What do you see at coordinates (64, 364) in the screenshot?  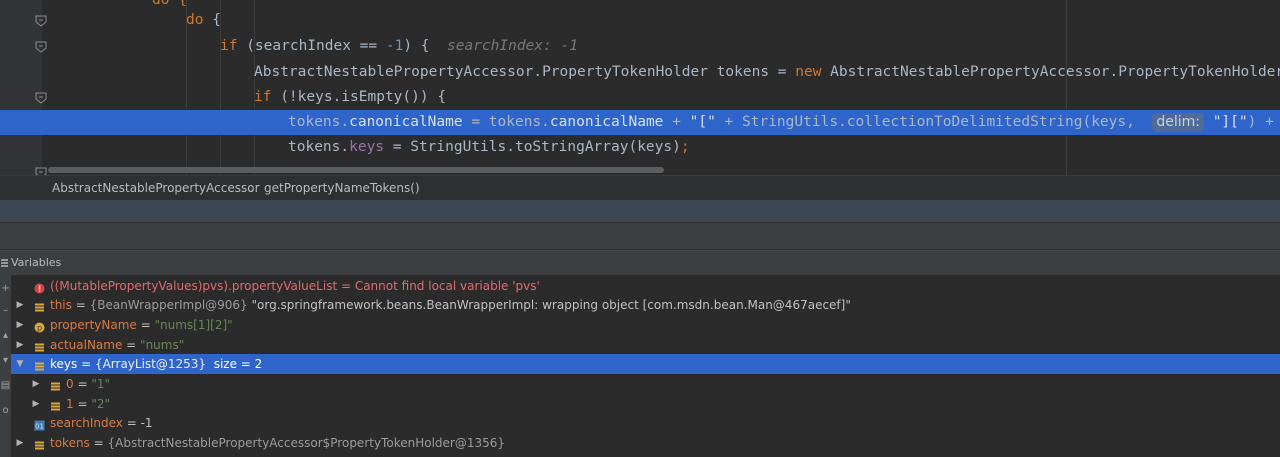 I see `variable-text: keys` at bounding box center [64, 364].